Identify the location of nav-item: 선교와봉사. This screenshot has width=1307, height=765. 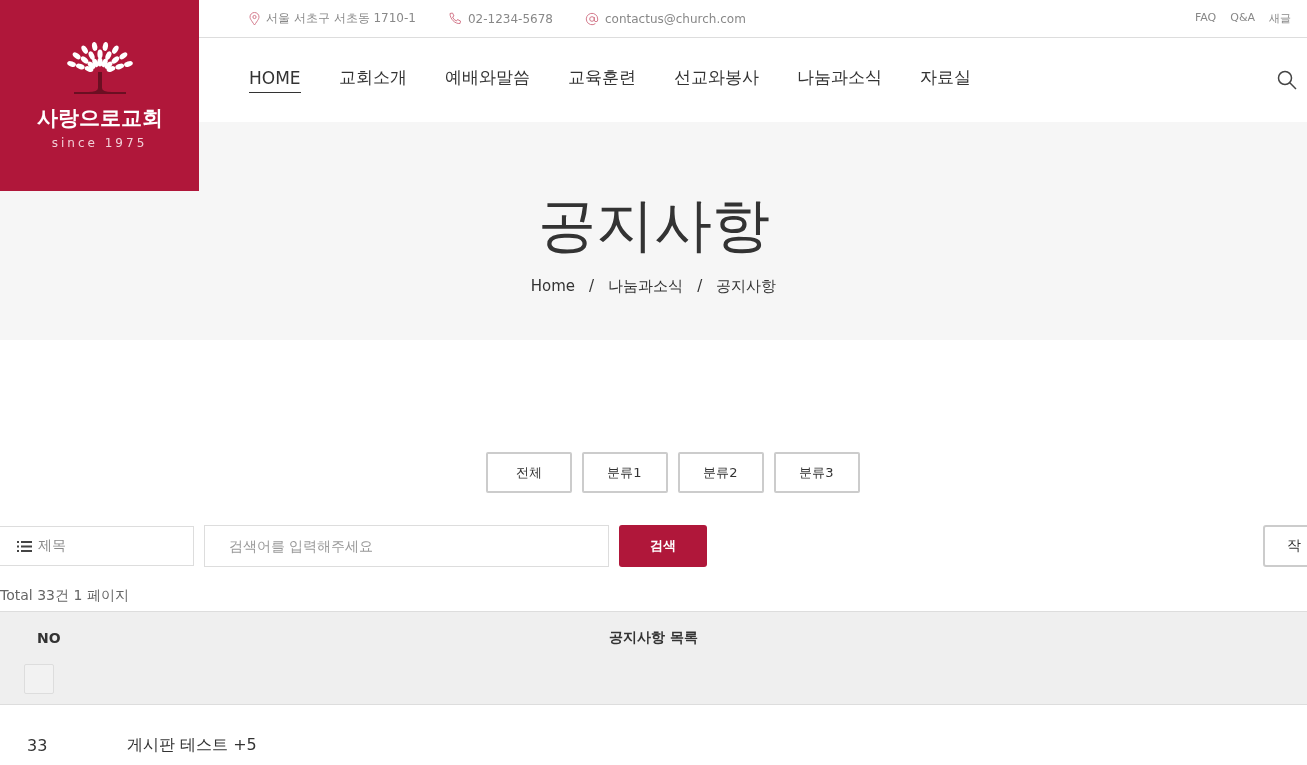
(716, 80).